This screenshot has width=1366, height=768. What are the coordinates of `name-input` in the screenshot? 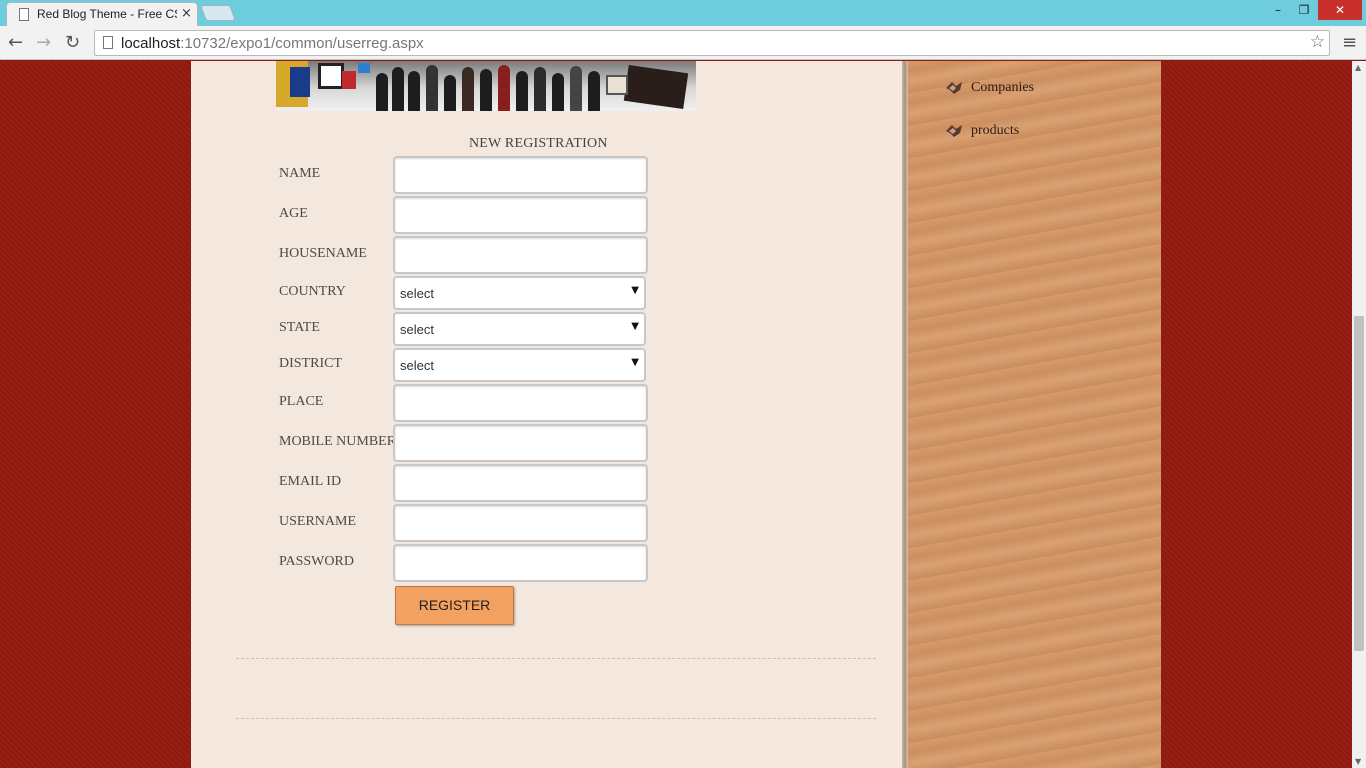 It's located at (520, 175).